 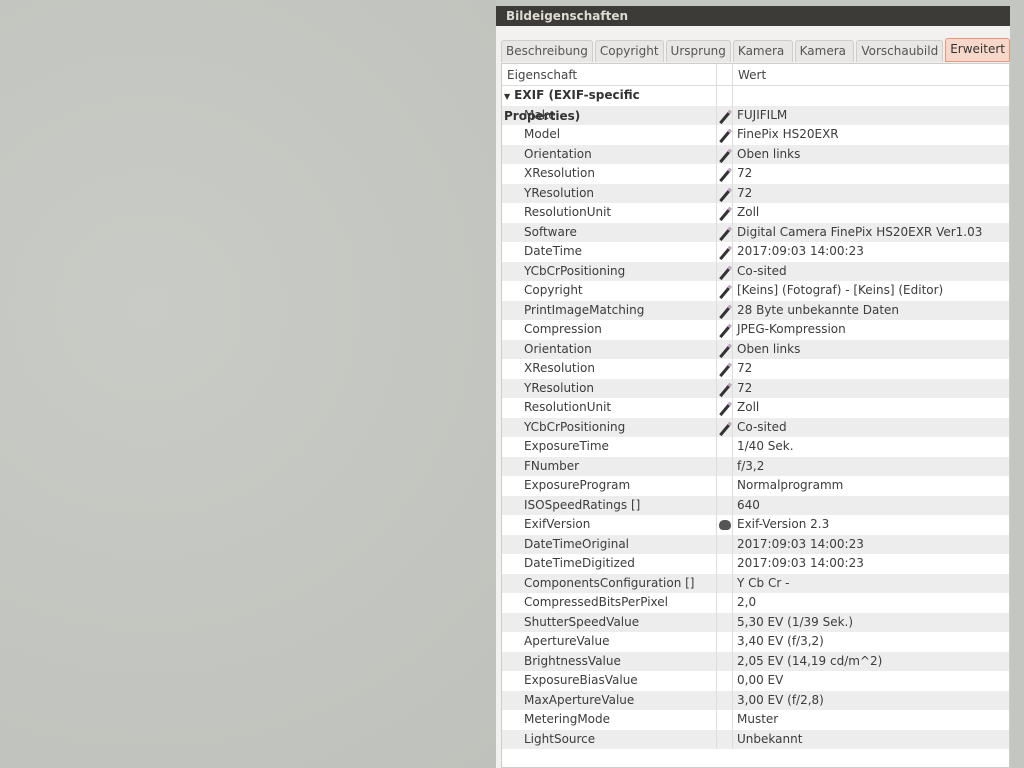 I want to click on tab-kamera-1: Kamera 1, so click(x=762, y=59).